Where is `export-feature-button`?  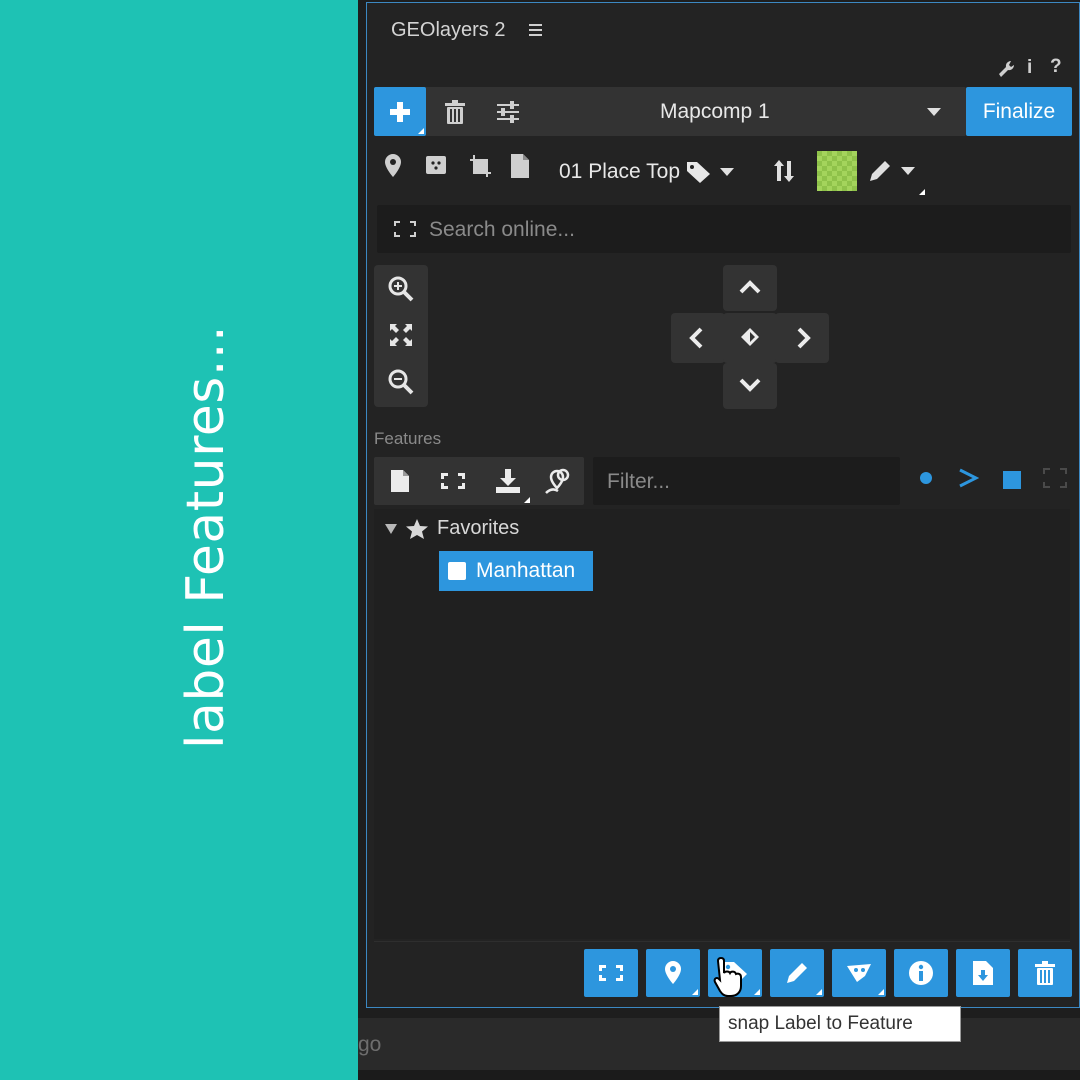 export-feature-button is located at coordinates (983, 973).